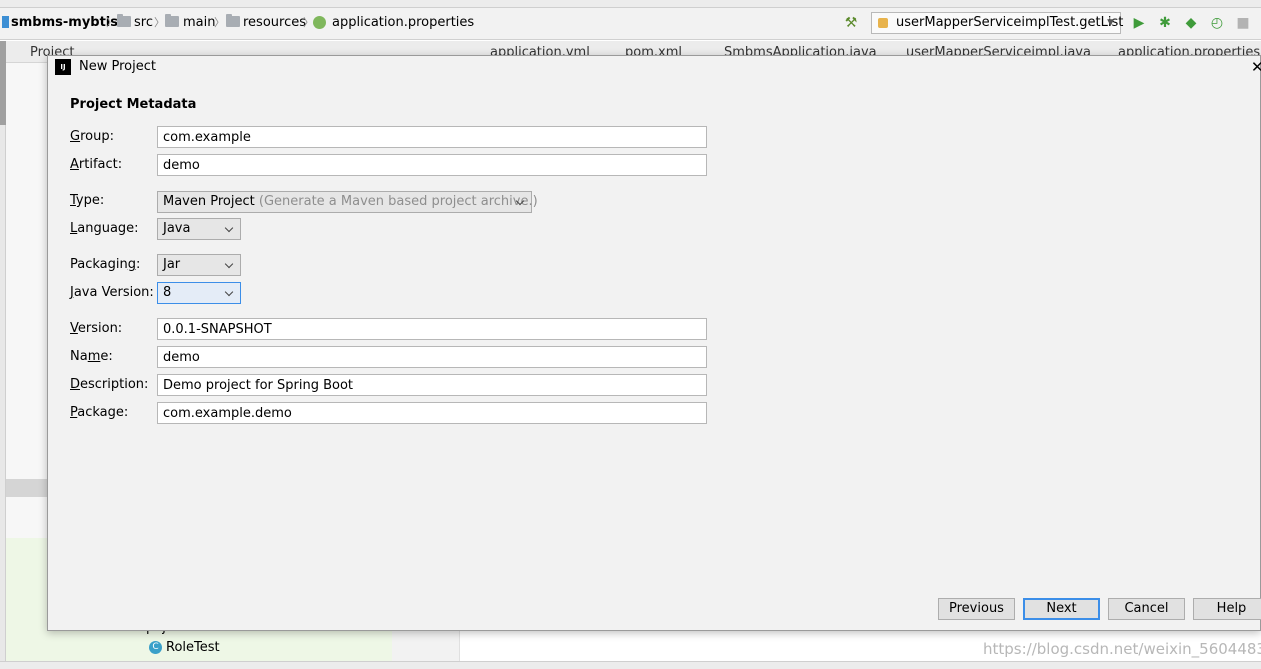  What do you see at coordinates (5, 22) in the screenshot?
I see `project-icon` at bounding box center [5, 22].